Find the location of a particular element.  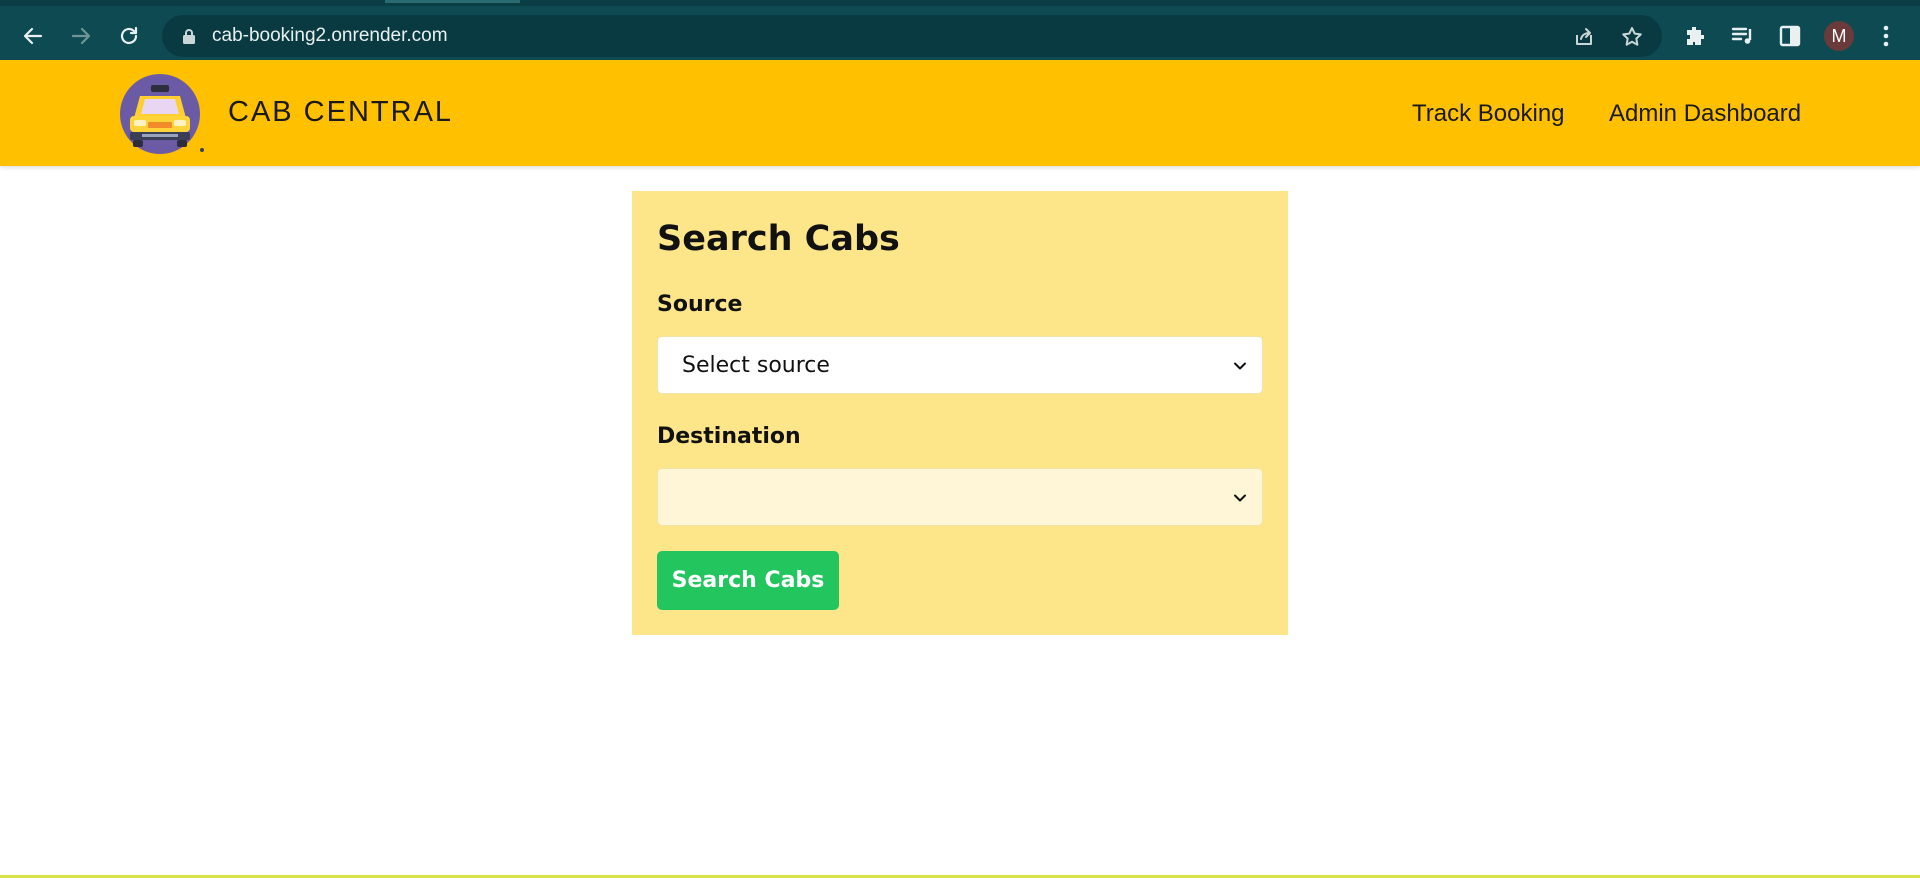

extensions-icon is located at coordinates (1695, 36).